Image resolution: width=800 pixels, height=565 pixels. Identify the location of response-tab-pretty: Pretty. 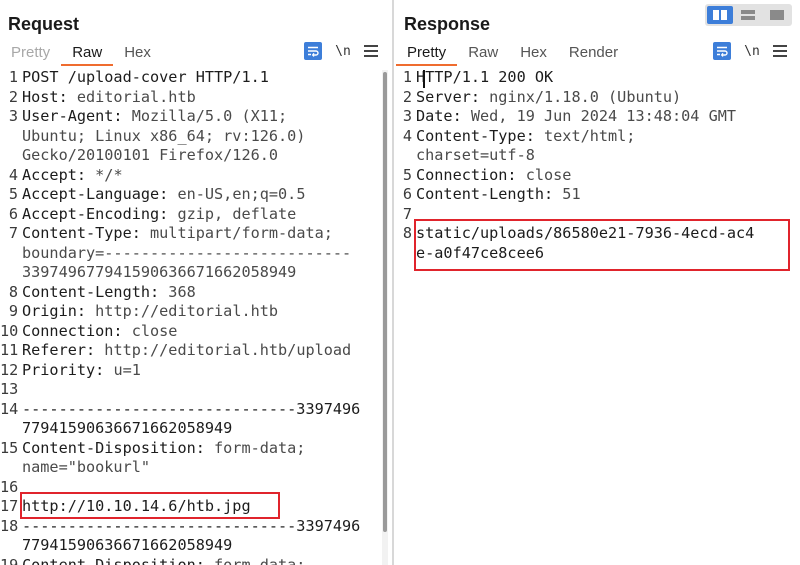
(427, 53).